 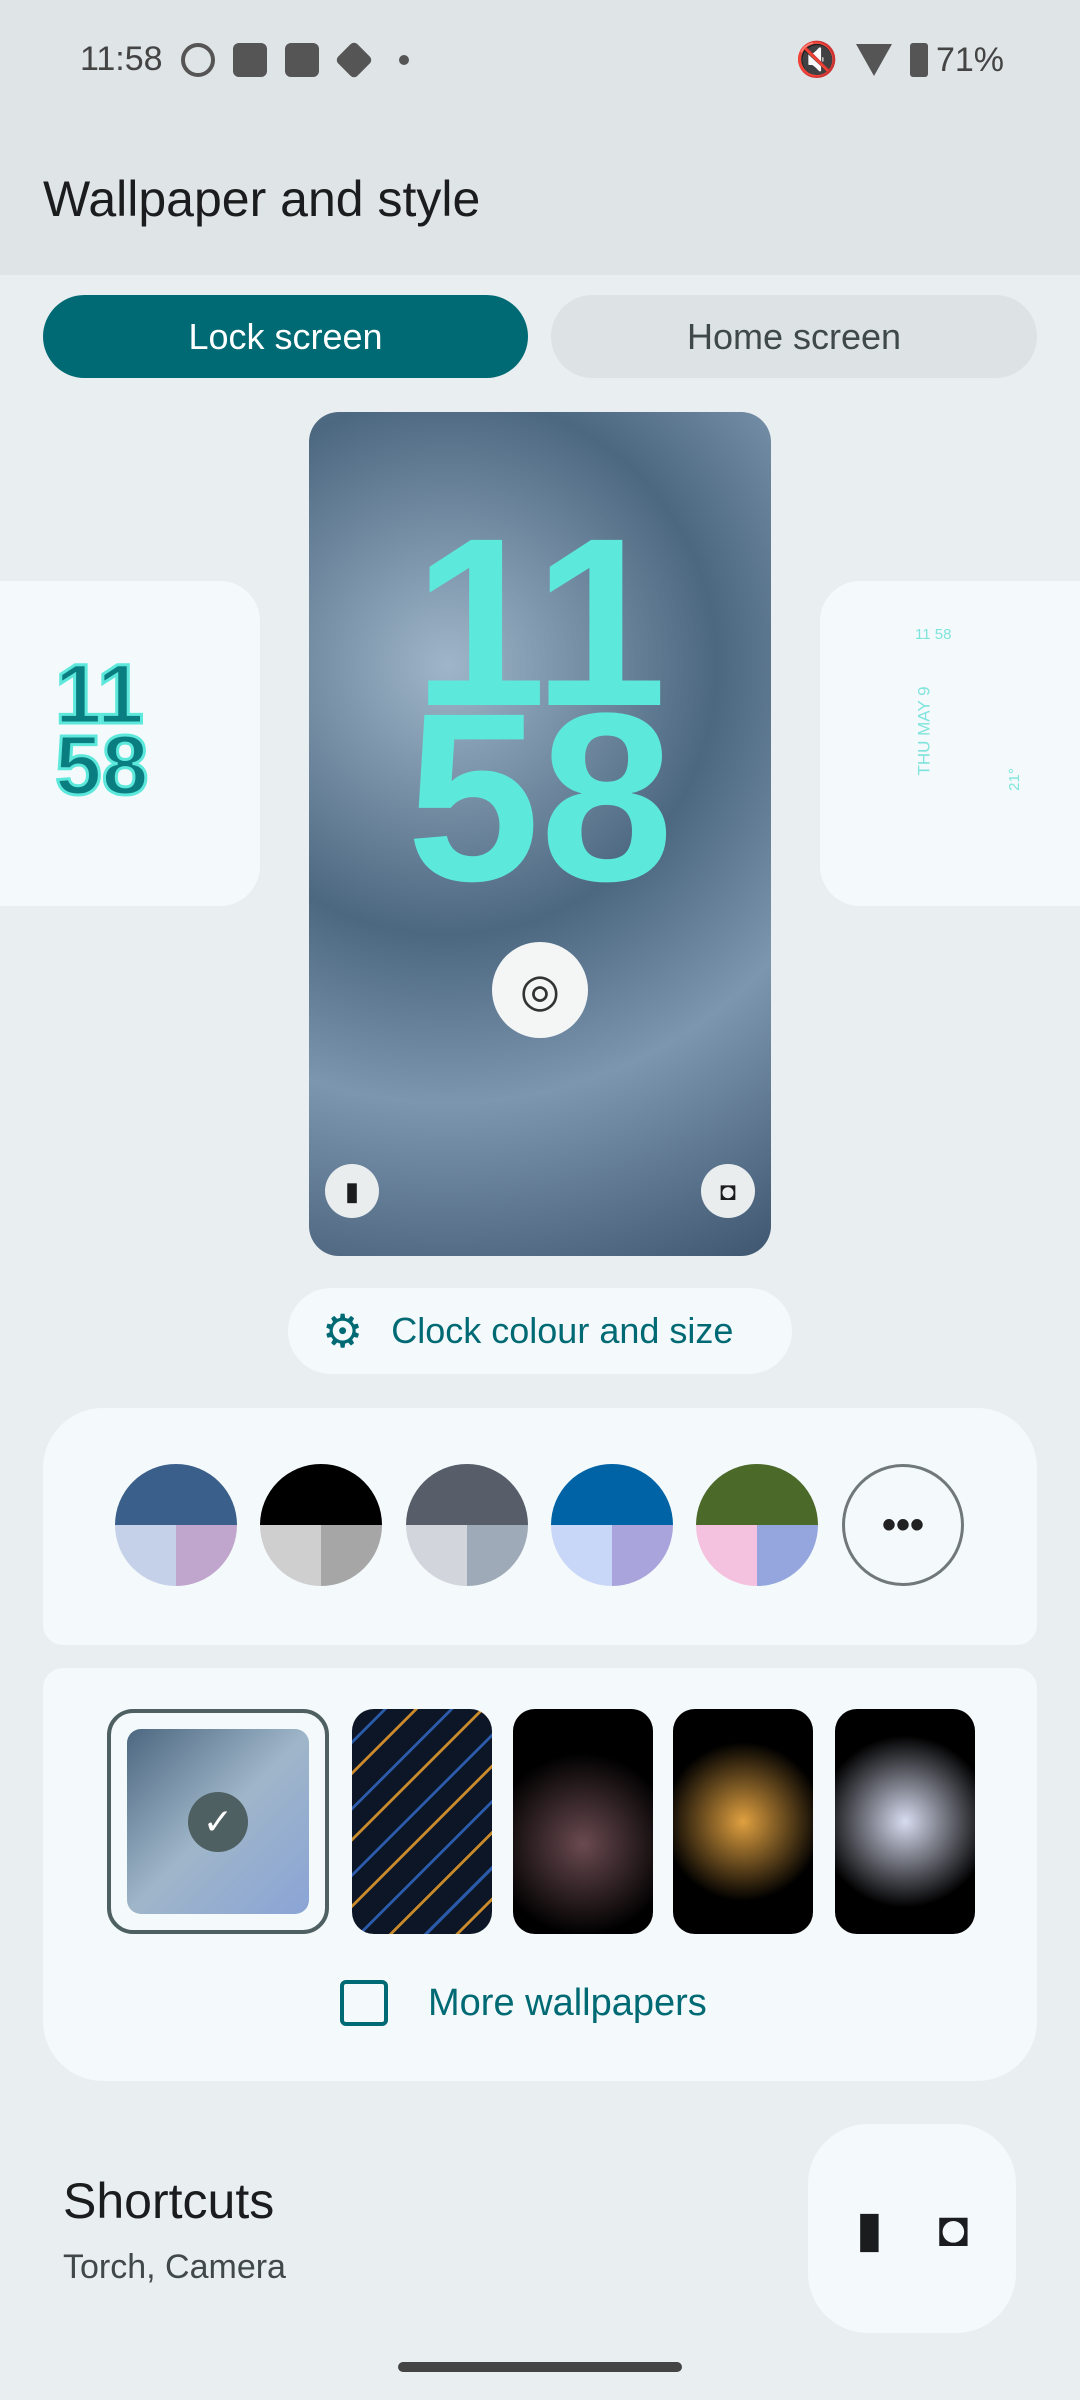 What do you see at coordinates (873, 60) in the screenshot?
I see `wifi-icon` at bounding box center [873, 60].